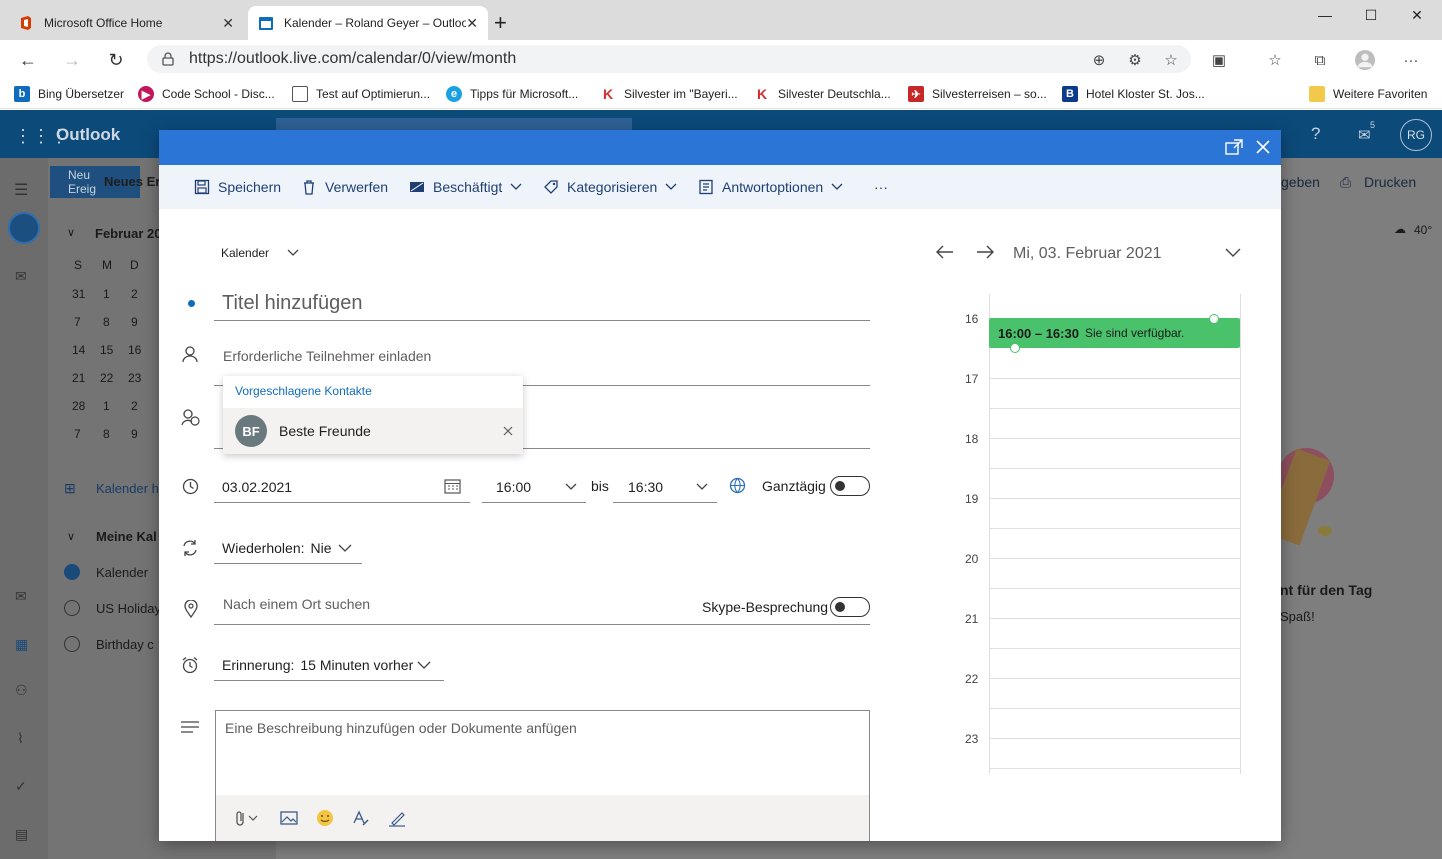 The height and width of the screenshot is (859, 1442). What do you see at coordinates (72, 644) in the screenshot?
I see `unchecked-icon` at bounding box center [72, 644].